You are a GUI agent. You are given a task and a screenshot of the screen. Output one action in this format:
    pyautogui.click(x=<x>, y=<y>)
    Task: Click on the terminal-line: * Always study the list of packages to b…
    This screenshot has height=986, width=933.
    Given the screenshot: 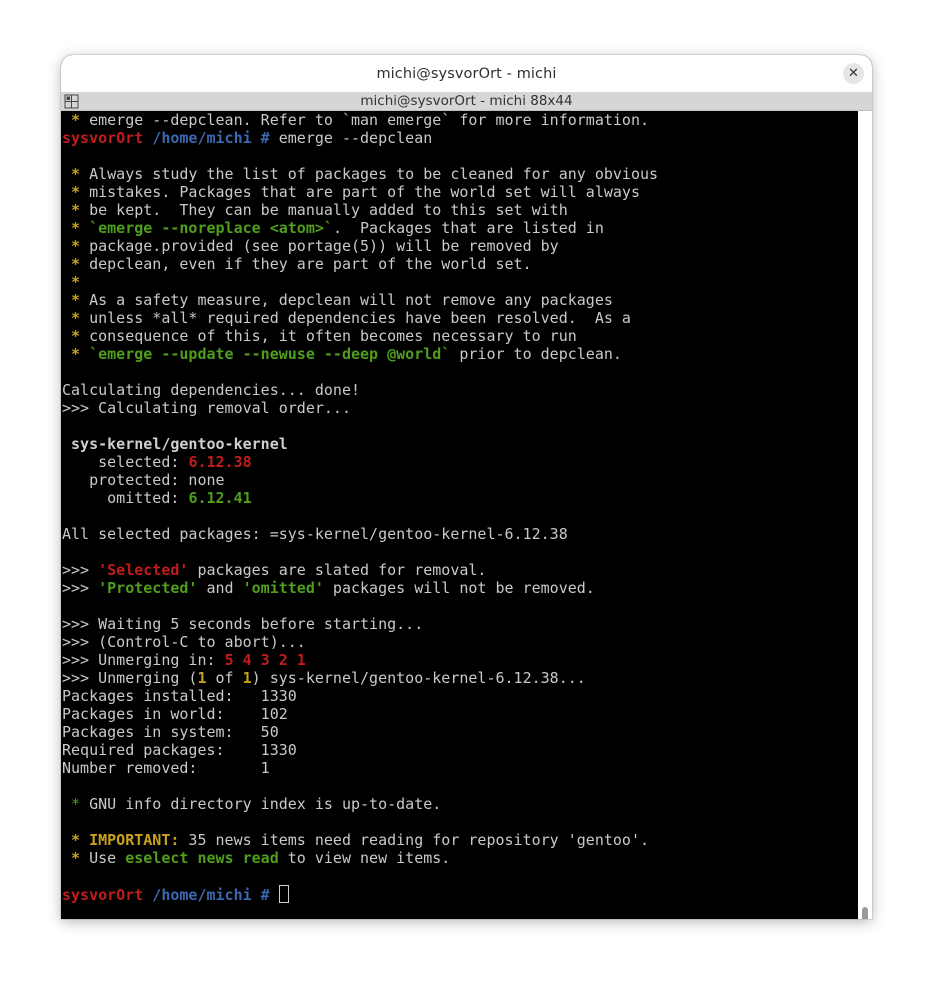 What is the action you would take?
    pyautogui.click(x=360, y=174)
    